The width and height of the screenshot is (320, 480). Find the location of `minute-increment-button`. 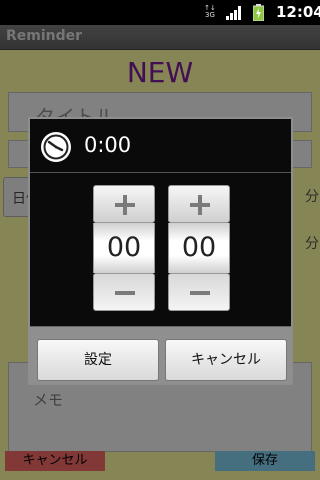

minute-increment-button is located at coordinates (199, 204).